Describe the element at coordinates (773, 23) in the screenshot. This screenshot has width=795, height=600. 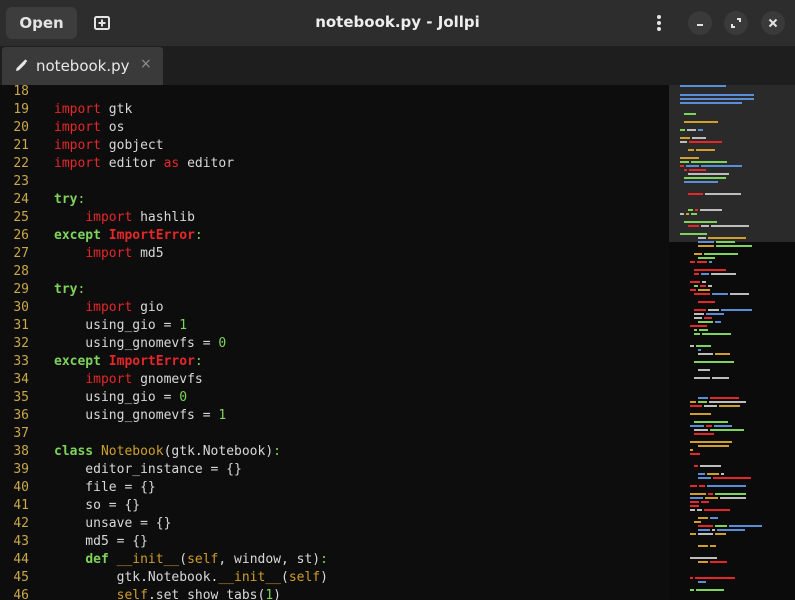
I see `close-button` at that location.